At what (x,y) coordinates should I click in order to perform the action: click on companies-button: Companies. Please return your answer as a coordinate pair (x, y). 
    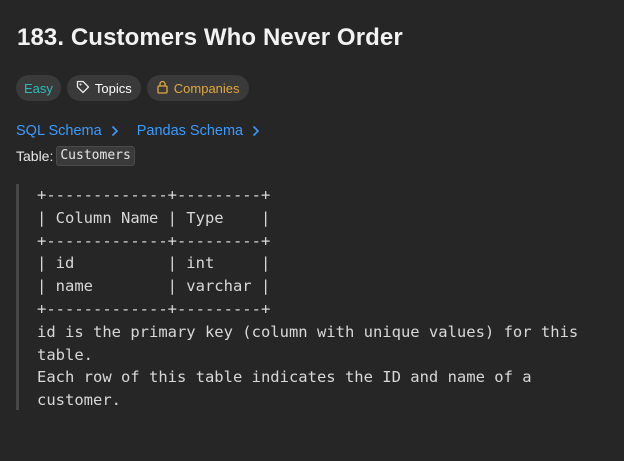
    Looking at the image, I should click on (197, 88).